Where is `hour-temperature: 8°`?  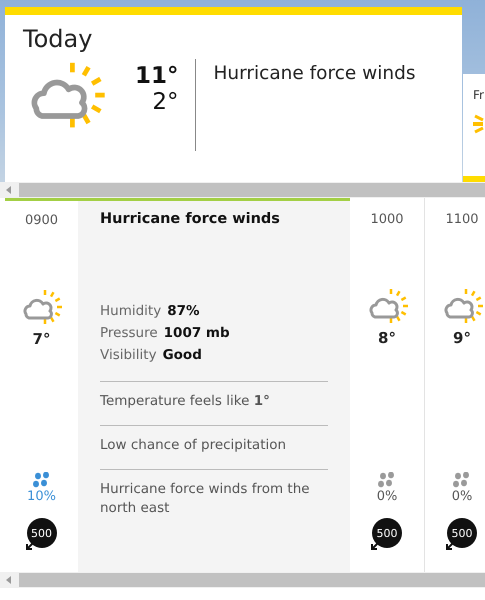 hour-temperature: 8° is located at coordinates (387, 338).